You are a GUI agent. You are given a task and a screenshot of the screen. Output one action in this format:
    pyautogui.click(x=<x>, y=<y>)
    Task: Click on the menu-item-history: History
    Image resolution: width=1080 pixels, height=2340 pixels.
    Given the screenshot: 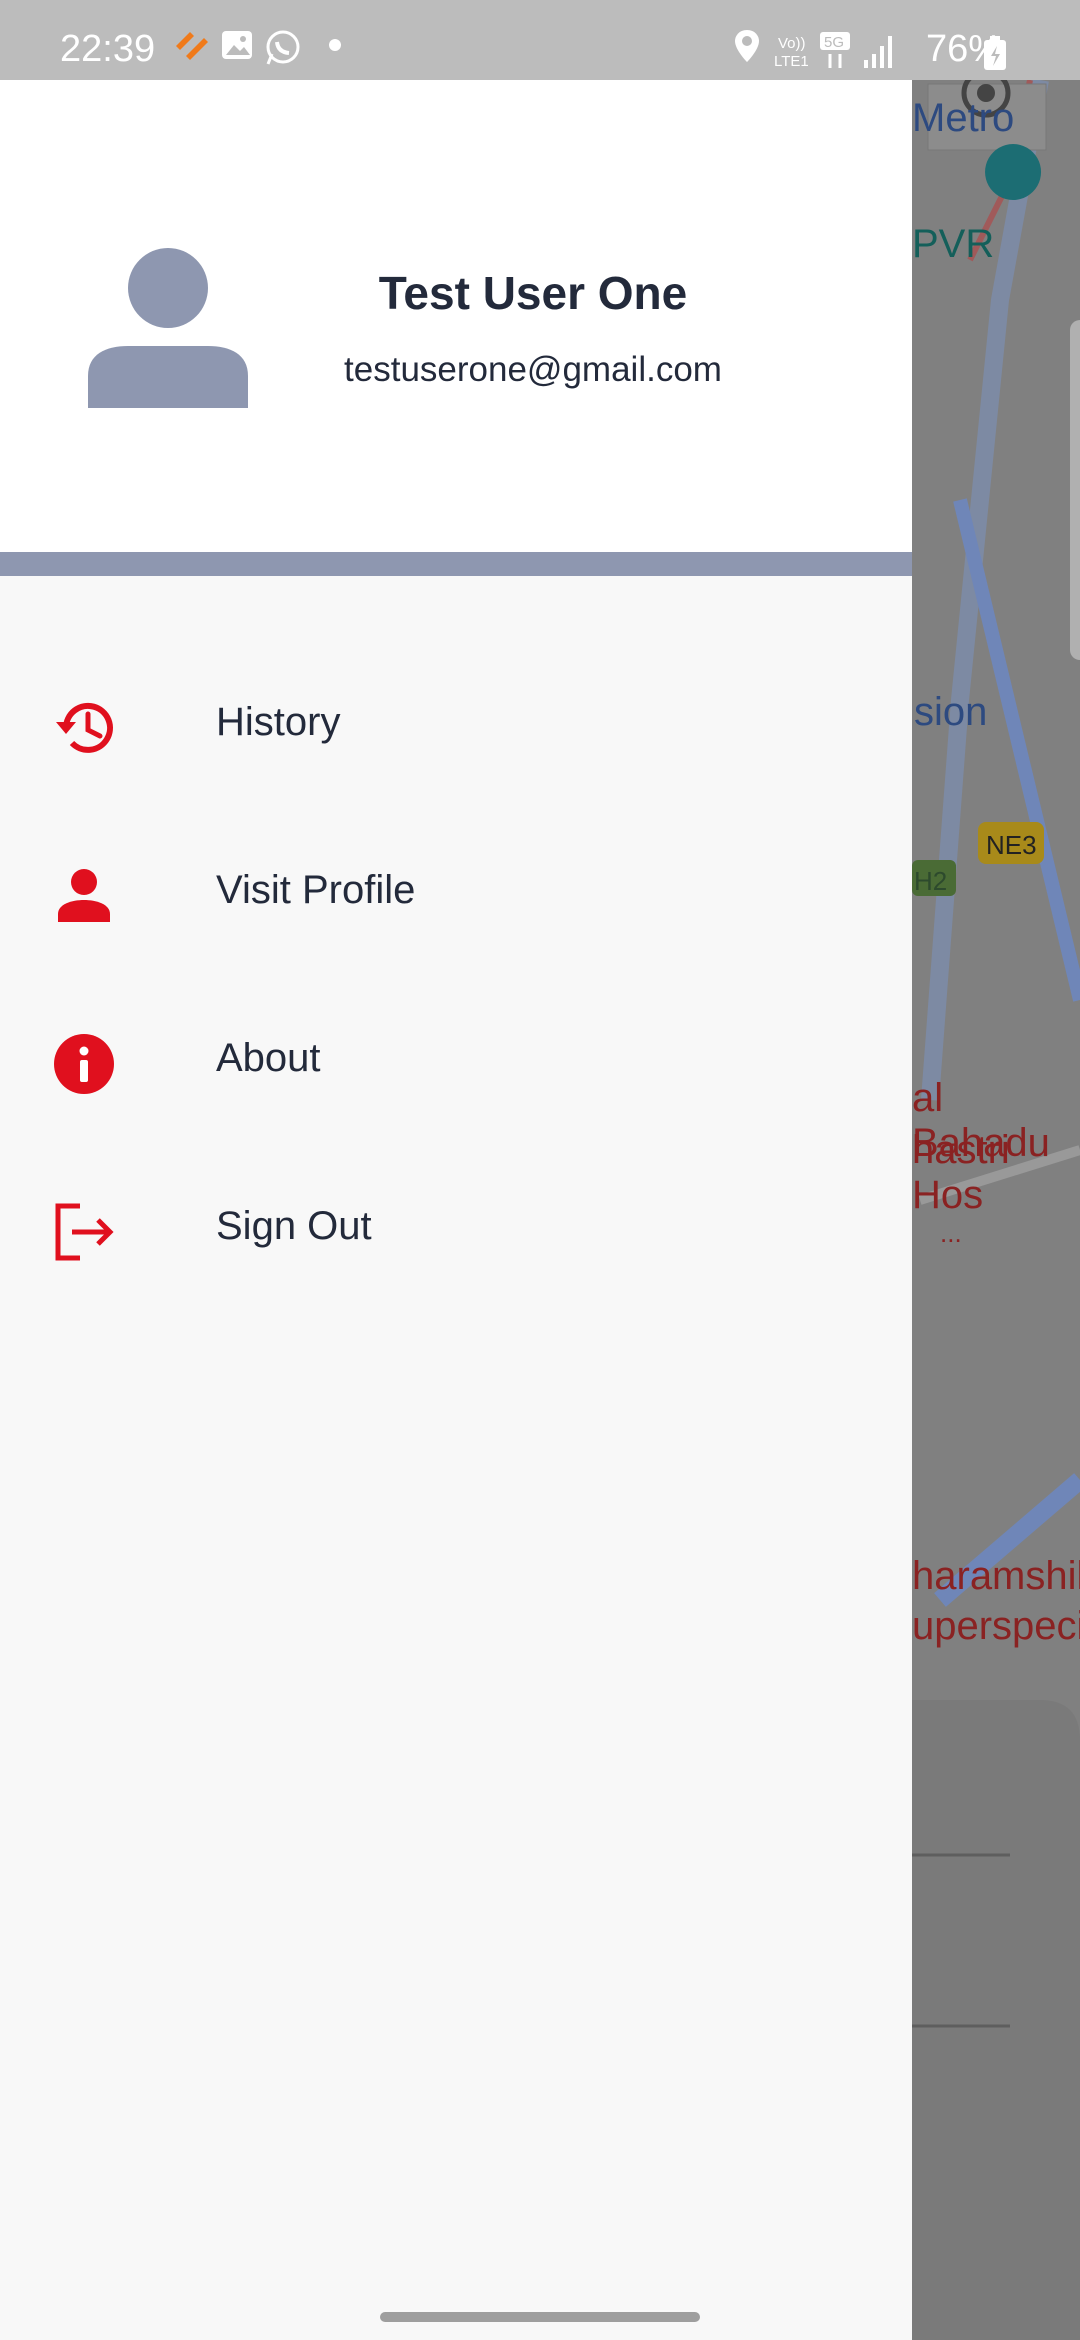 What is the action you would take?
    pyautogui.click(x=456, y=740)
    